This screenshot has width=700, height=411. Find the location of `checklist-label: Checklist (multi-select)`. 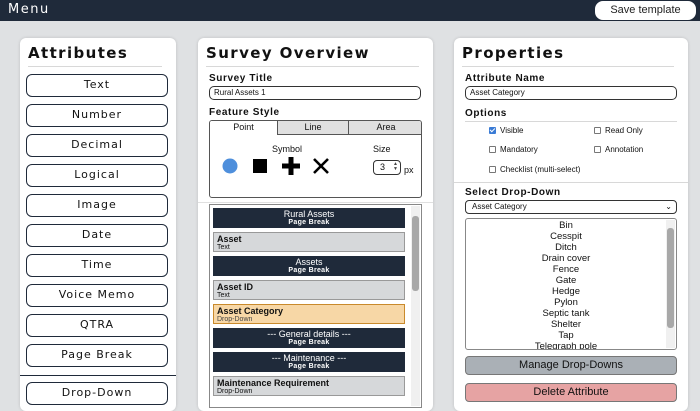

checklist-label: Checklist (multi-select) is located at coordinates (540, 169).